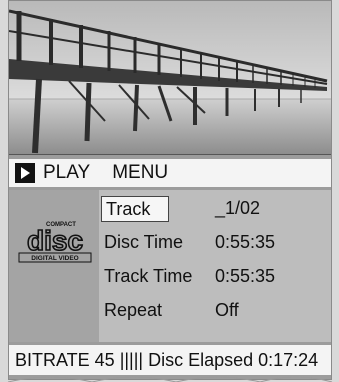  What do you see at coordinates (67, 172) in the screenshot?
I see `play-state-label: PLAY` at bounding box center [67, 172].